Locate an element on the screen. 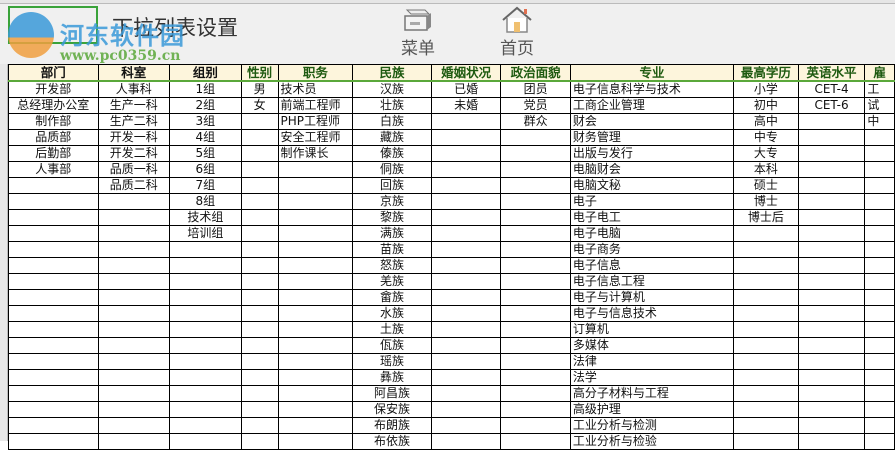 This screenshot has width=895, height=450. cell: 多媒体 is located at coordinates (652, 345).